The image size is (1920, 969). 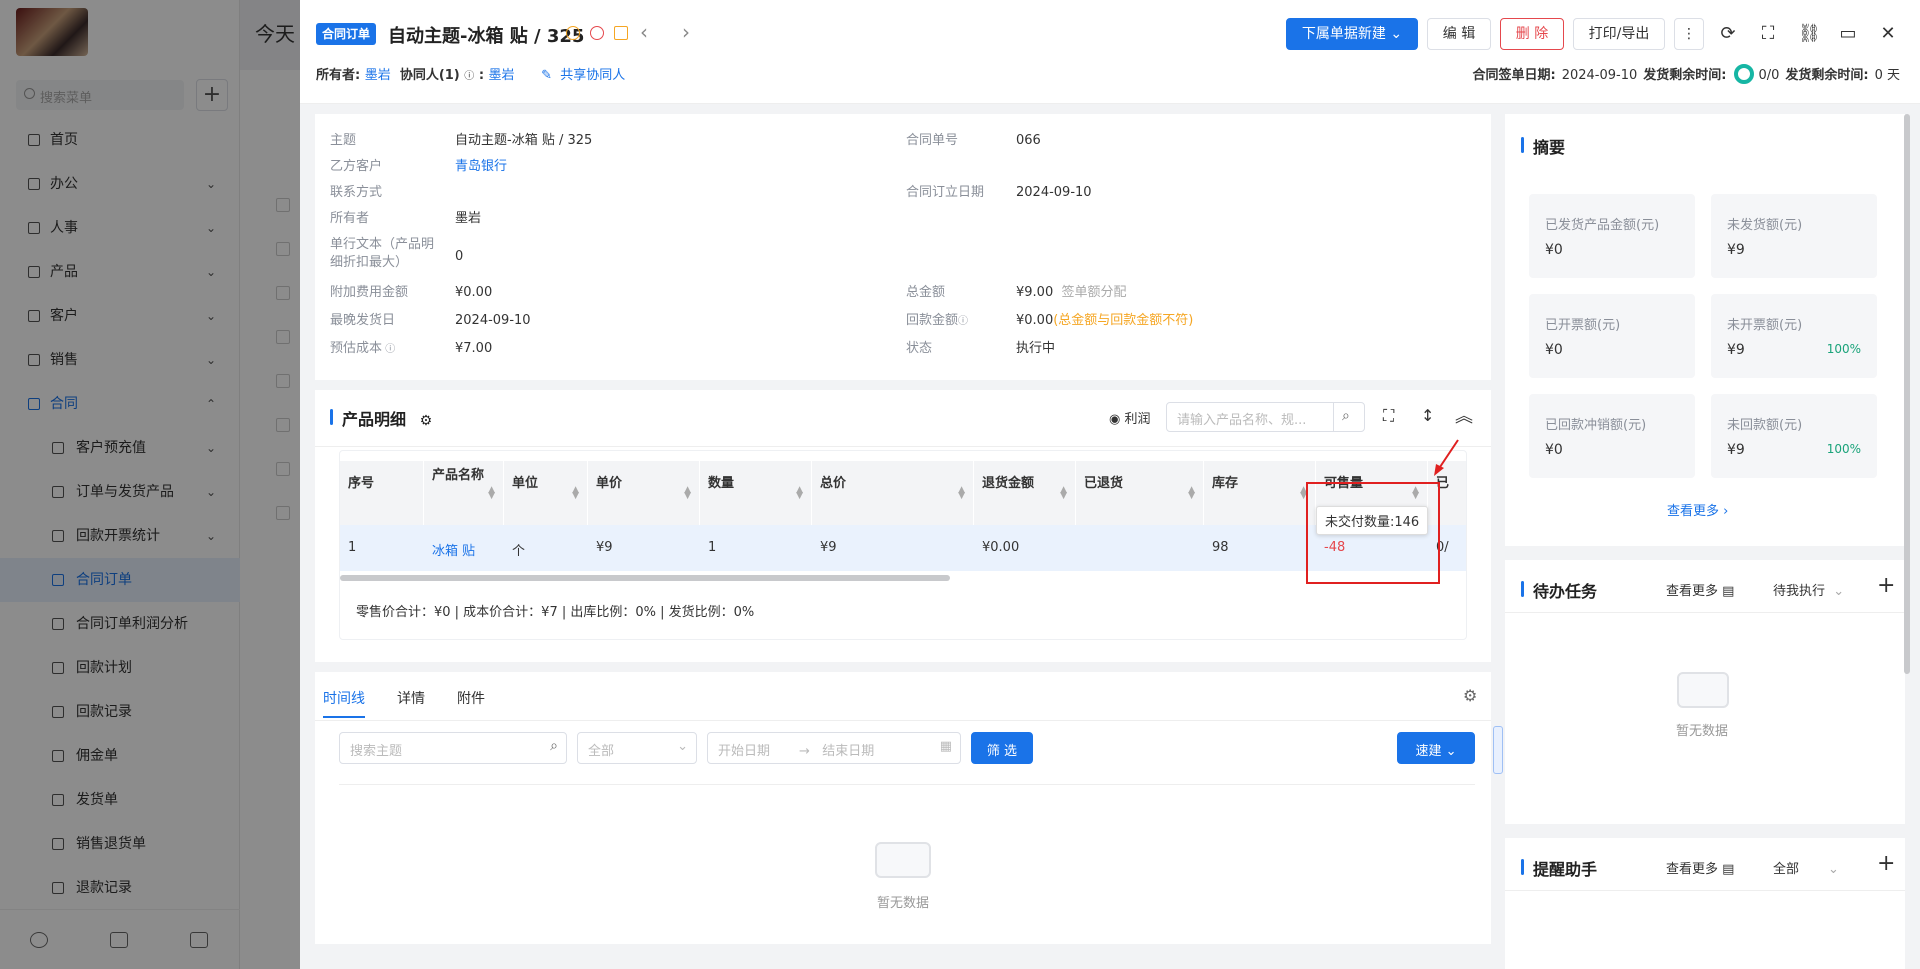 I want to click on resize-height-icon: ↕, so click(x=1427, y=415).